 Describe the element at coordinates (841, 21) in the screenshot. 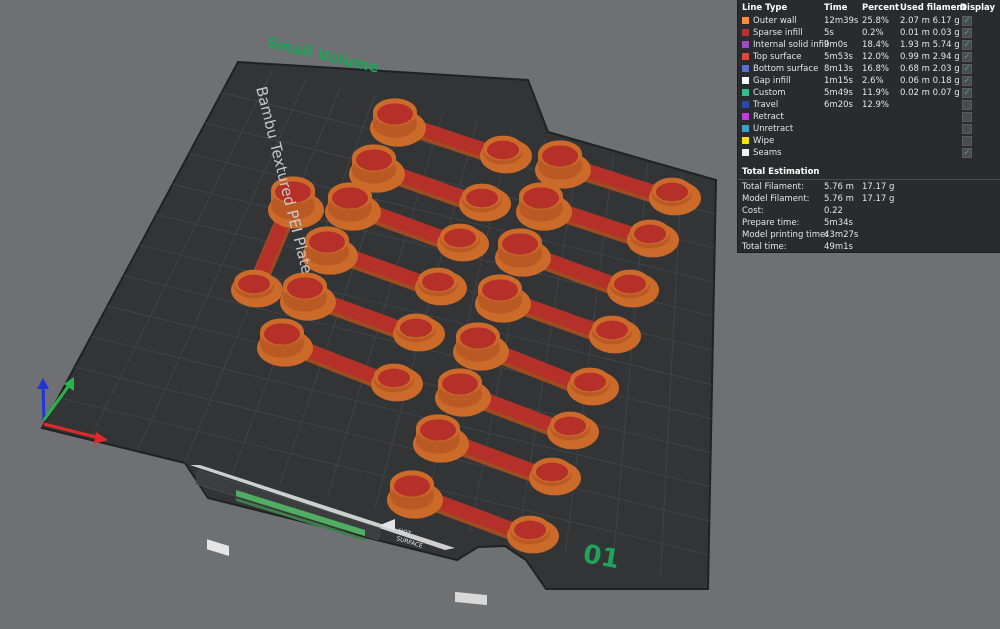

I see `time-value: 12m39s` at that location.